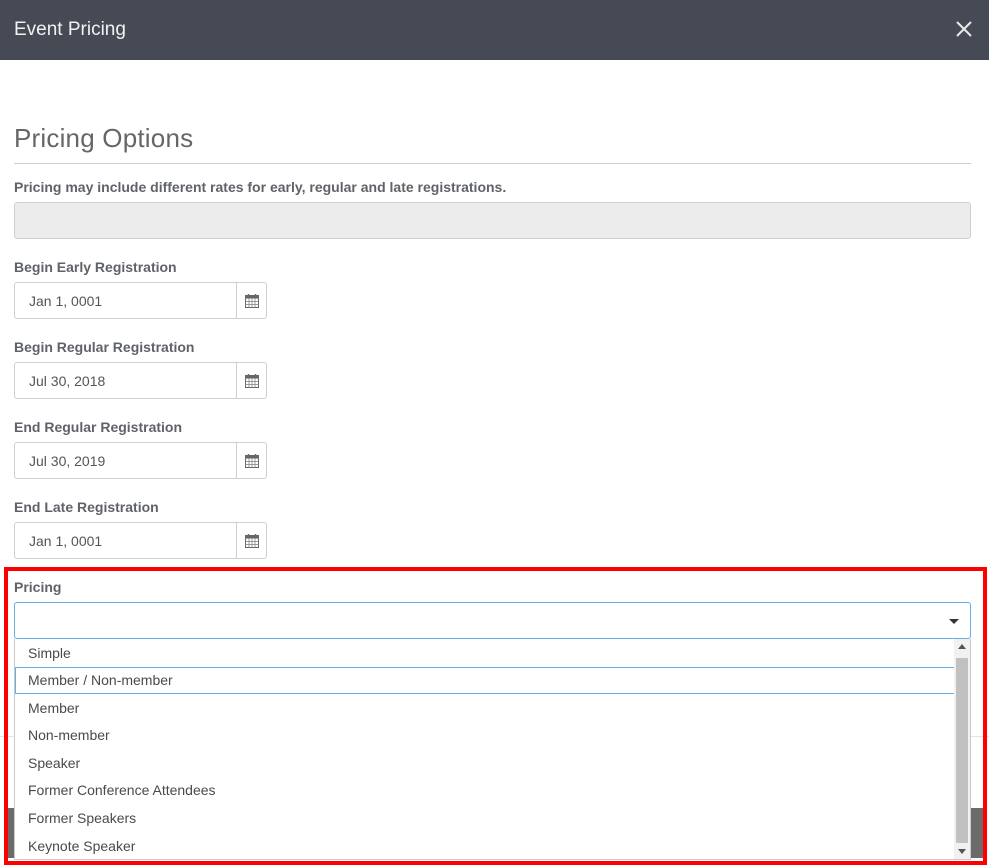 This screenshot has width=989, height=868. Describe the element at coordinates (38, 587) in the screenshot. I see `pricing-label: Pricing` at that location.